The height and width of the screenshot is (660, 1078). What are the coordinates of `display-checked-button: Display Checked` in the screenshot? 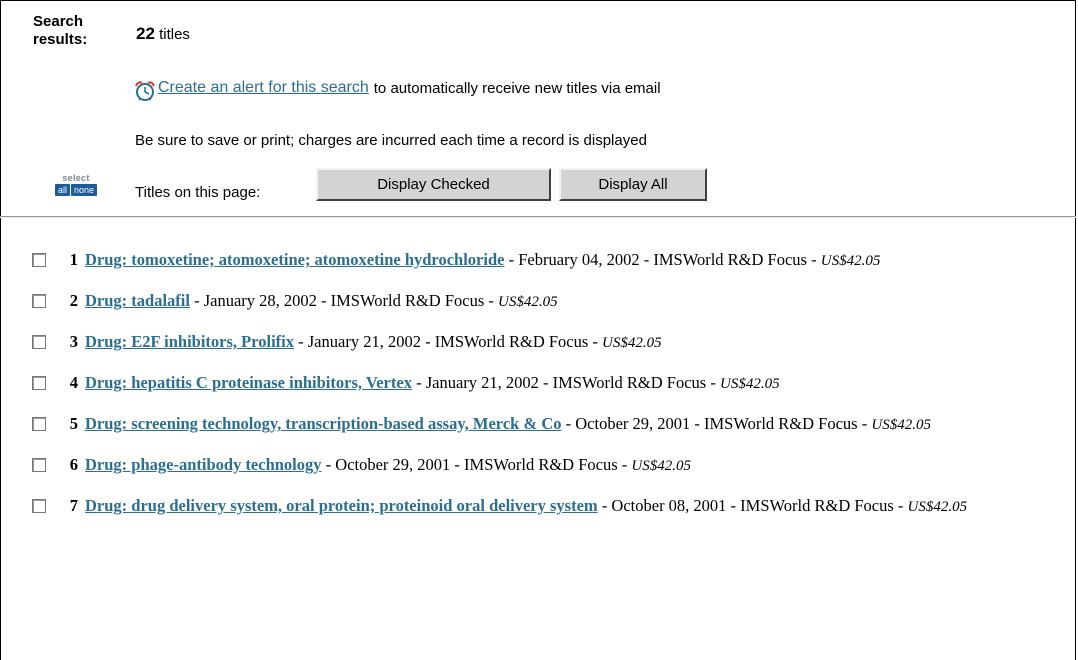 It's located at (433, 184).